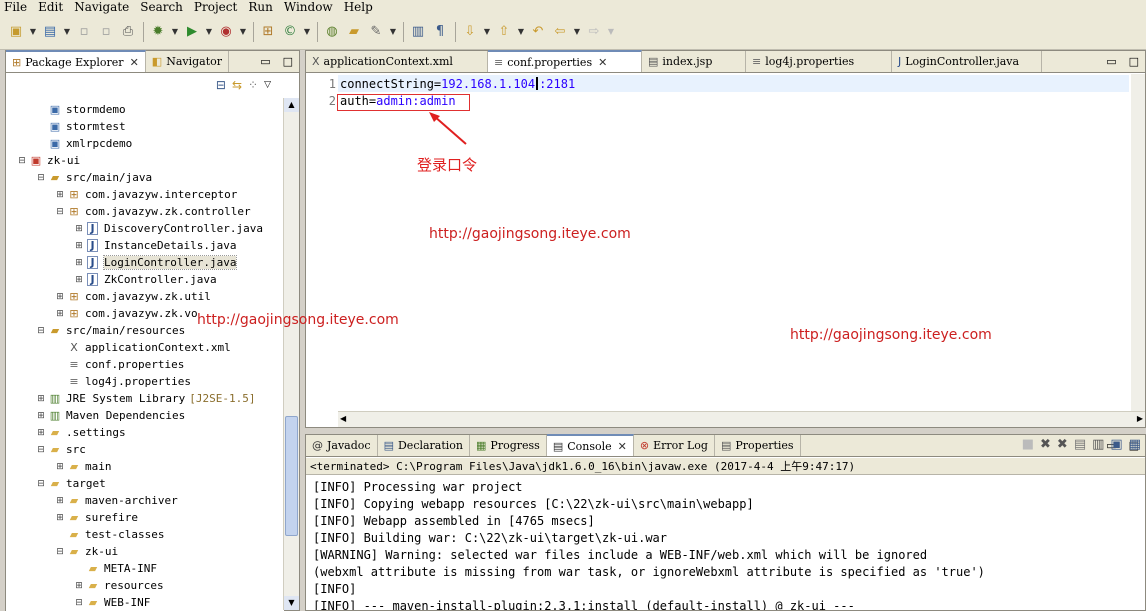 This screenshot has width=1146, height=611. What do you see at coordinates (237, 85) in the screenshot?
I see `link-with-editor-icon: ⇆` at bounding box center [237, 85].